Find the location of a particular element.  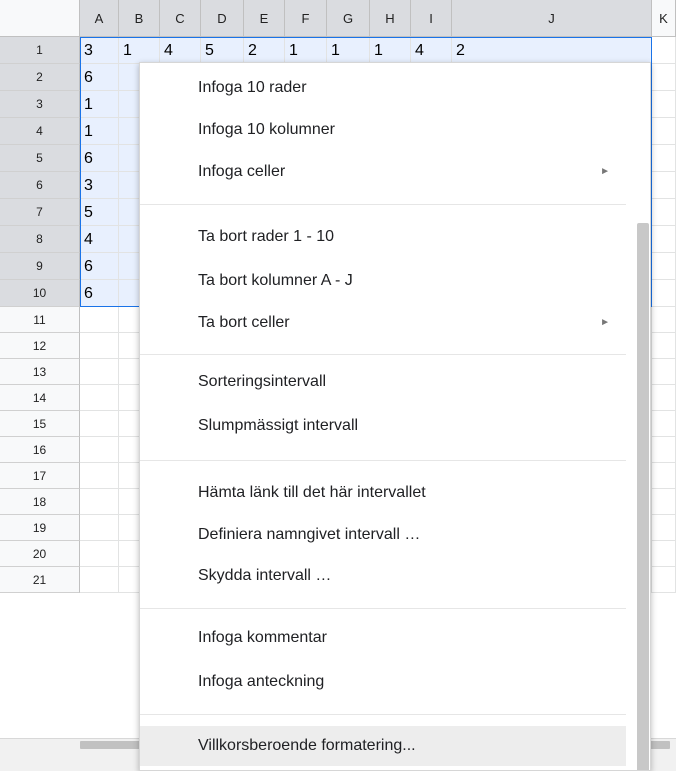

row-header-17: 17 is located at coordinates (40, 476).